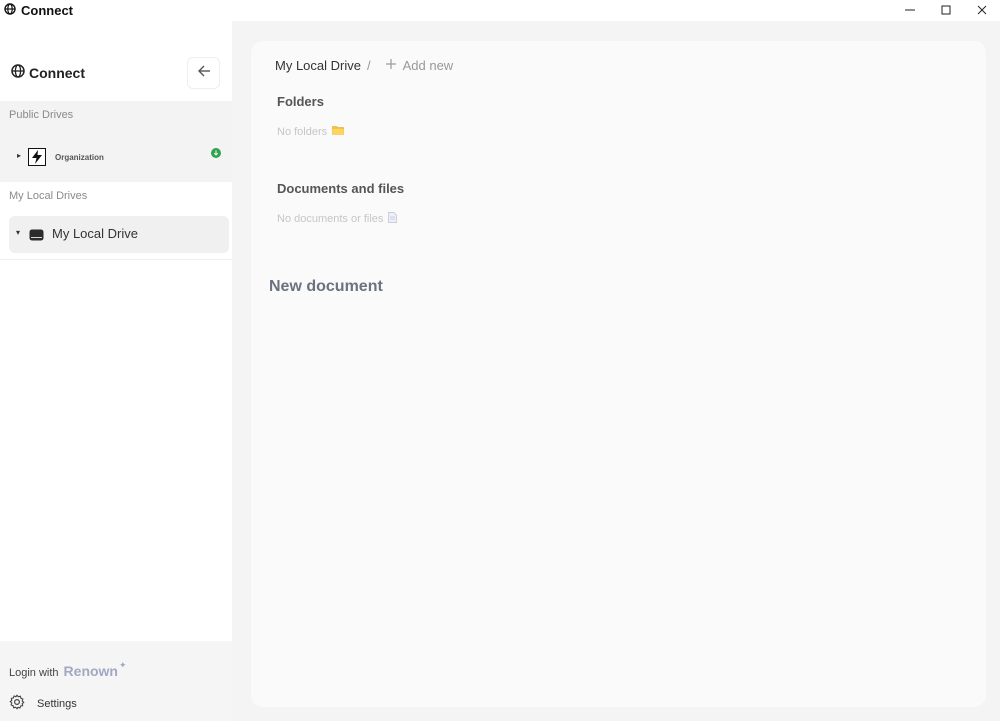  I want to click on arrow-left-icon, so click(204, 73).